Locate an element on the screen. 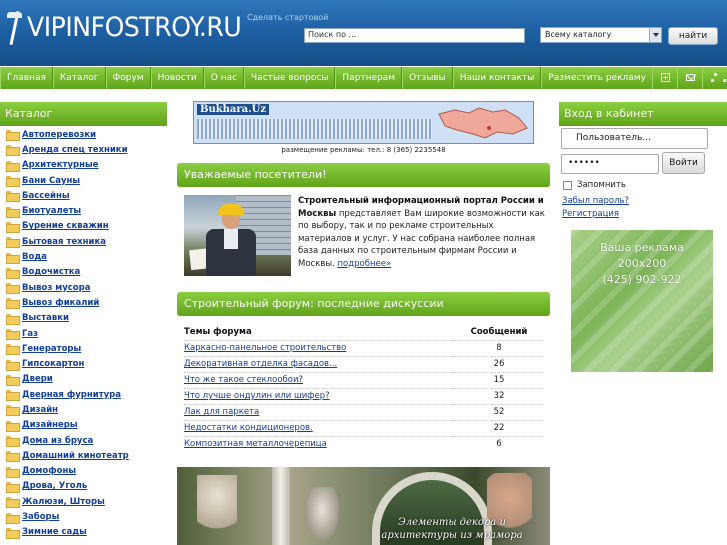 This screenshot has width=727, height=545. sitemap-icon is located at coordinates (714, 78).